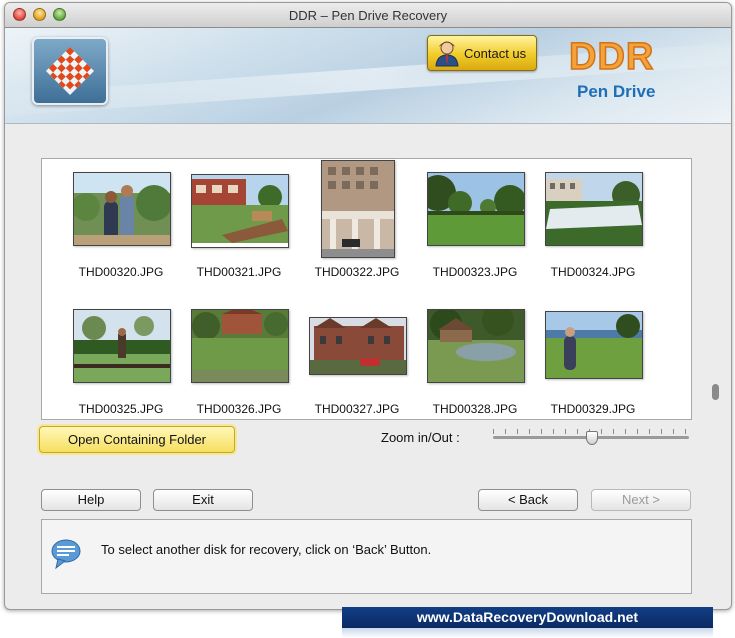 This screenshot has height=638, width=735. I want to click on file-name-label: THD00329.JPG, so click(593, 409).